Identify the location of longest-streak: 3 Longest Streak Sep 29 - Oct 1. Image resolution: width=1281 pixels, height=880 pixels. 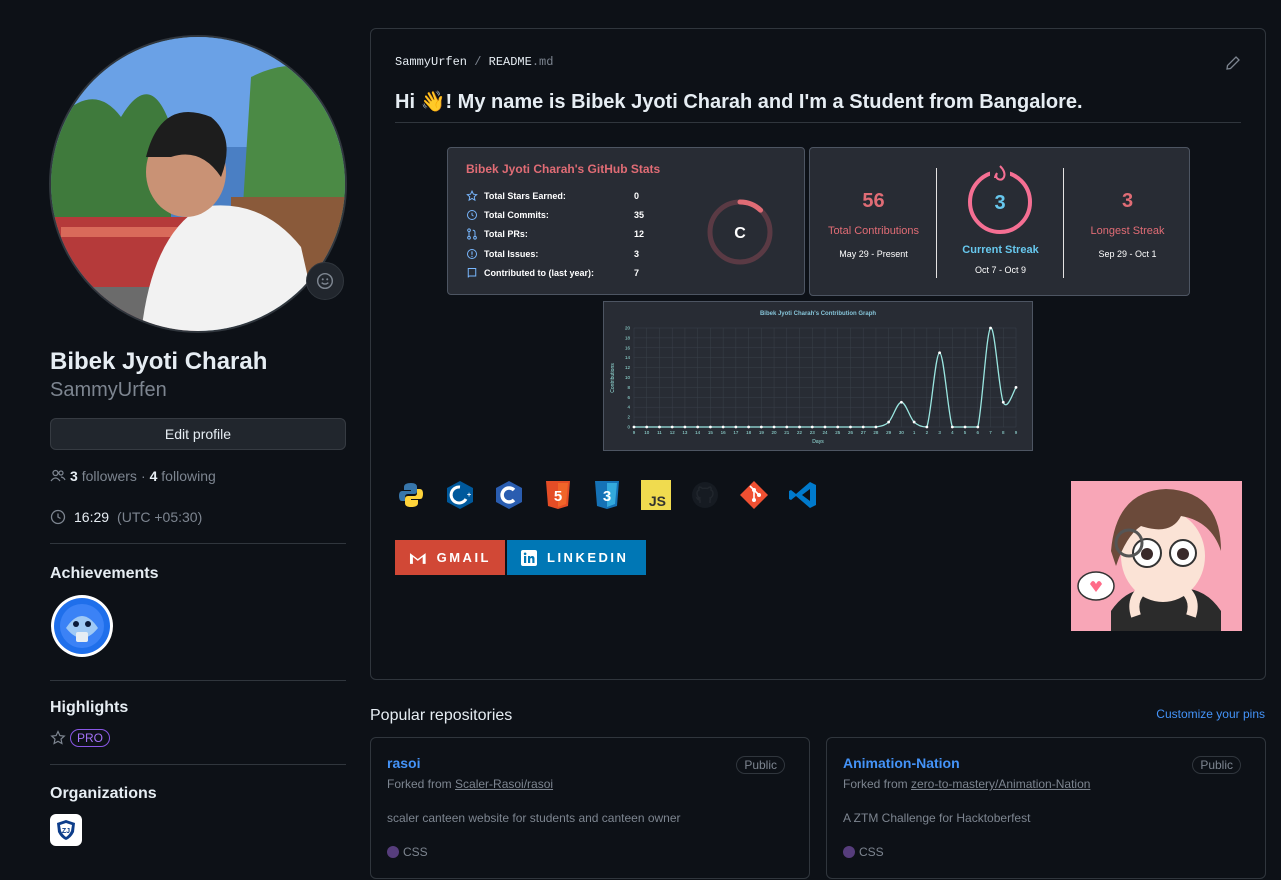
(1127, 224).